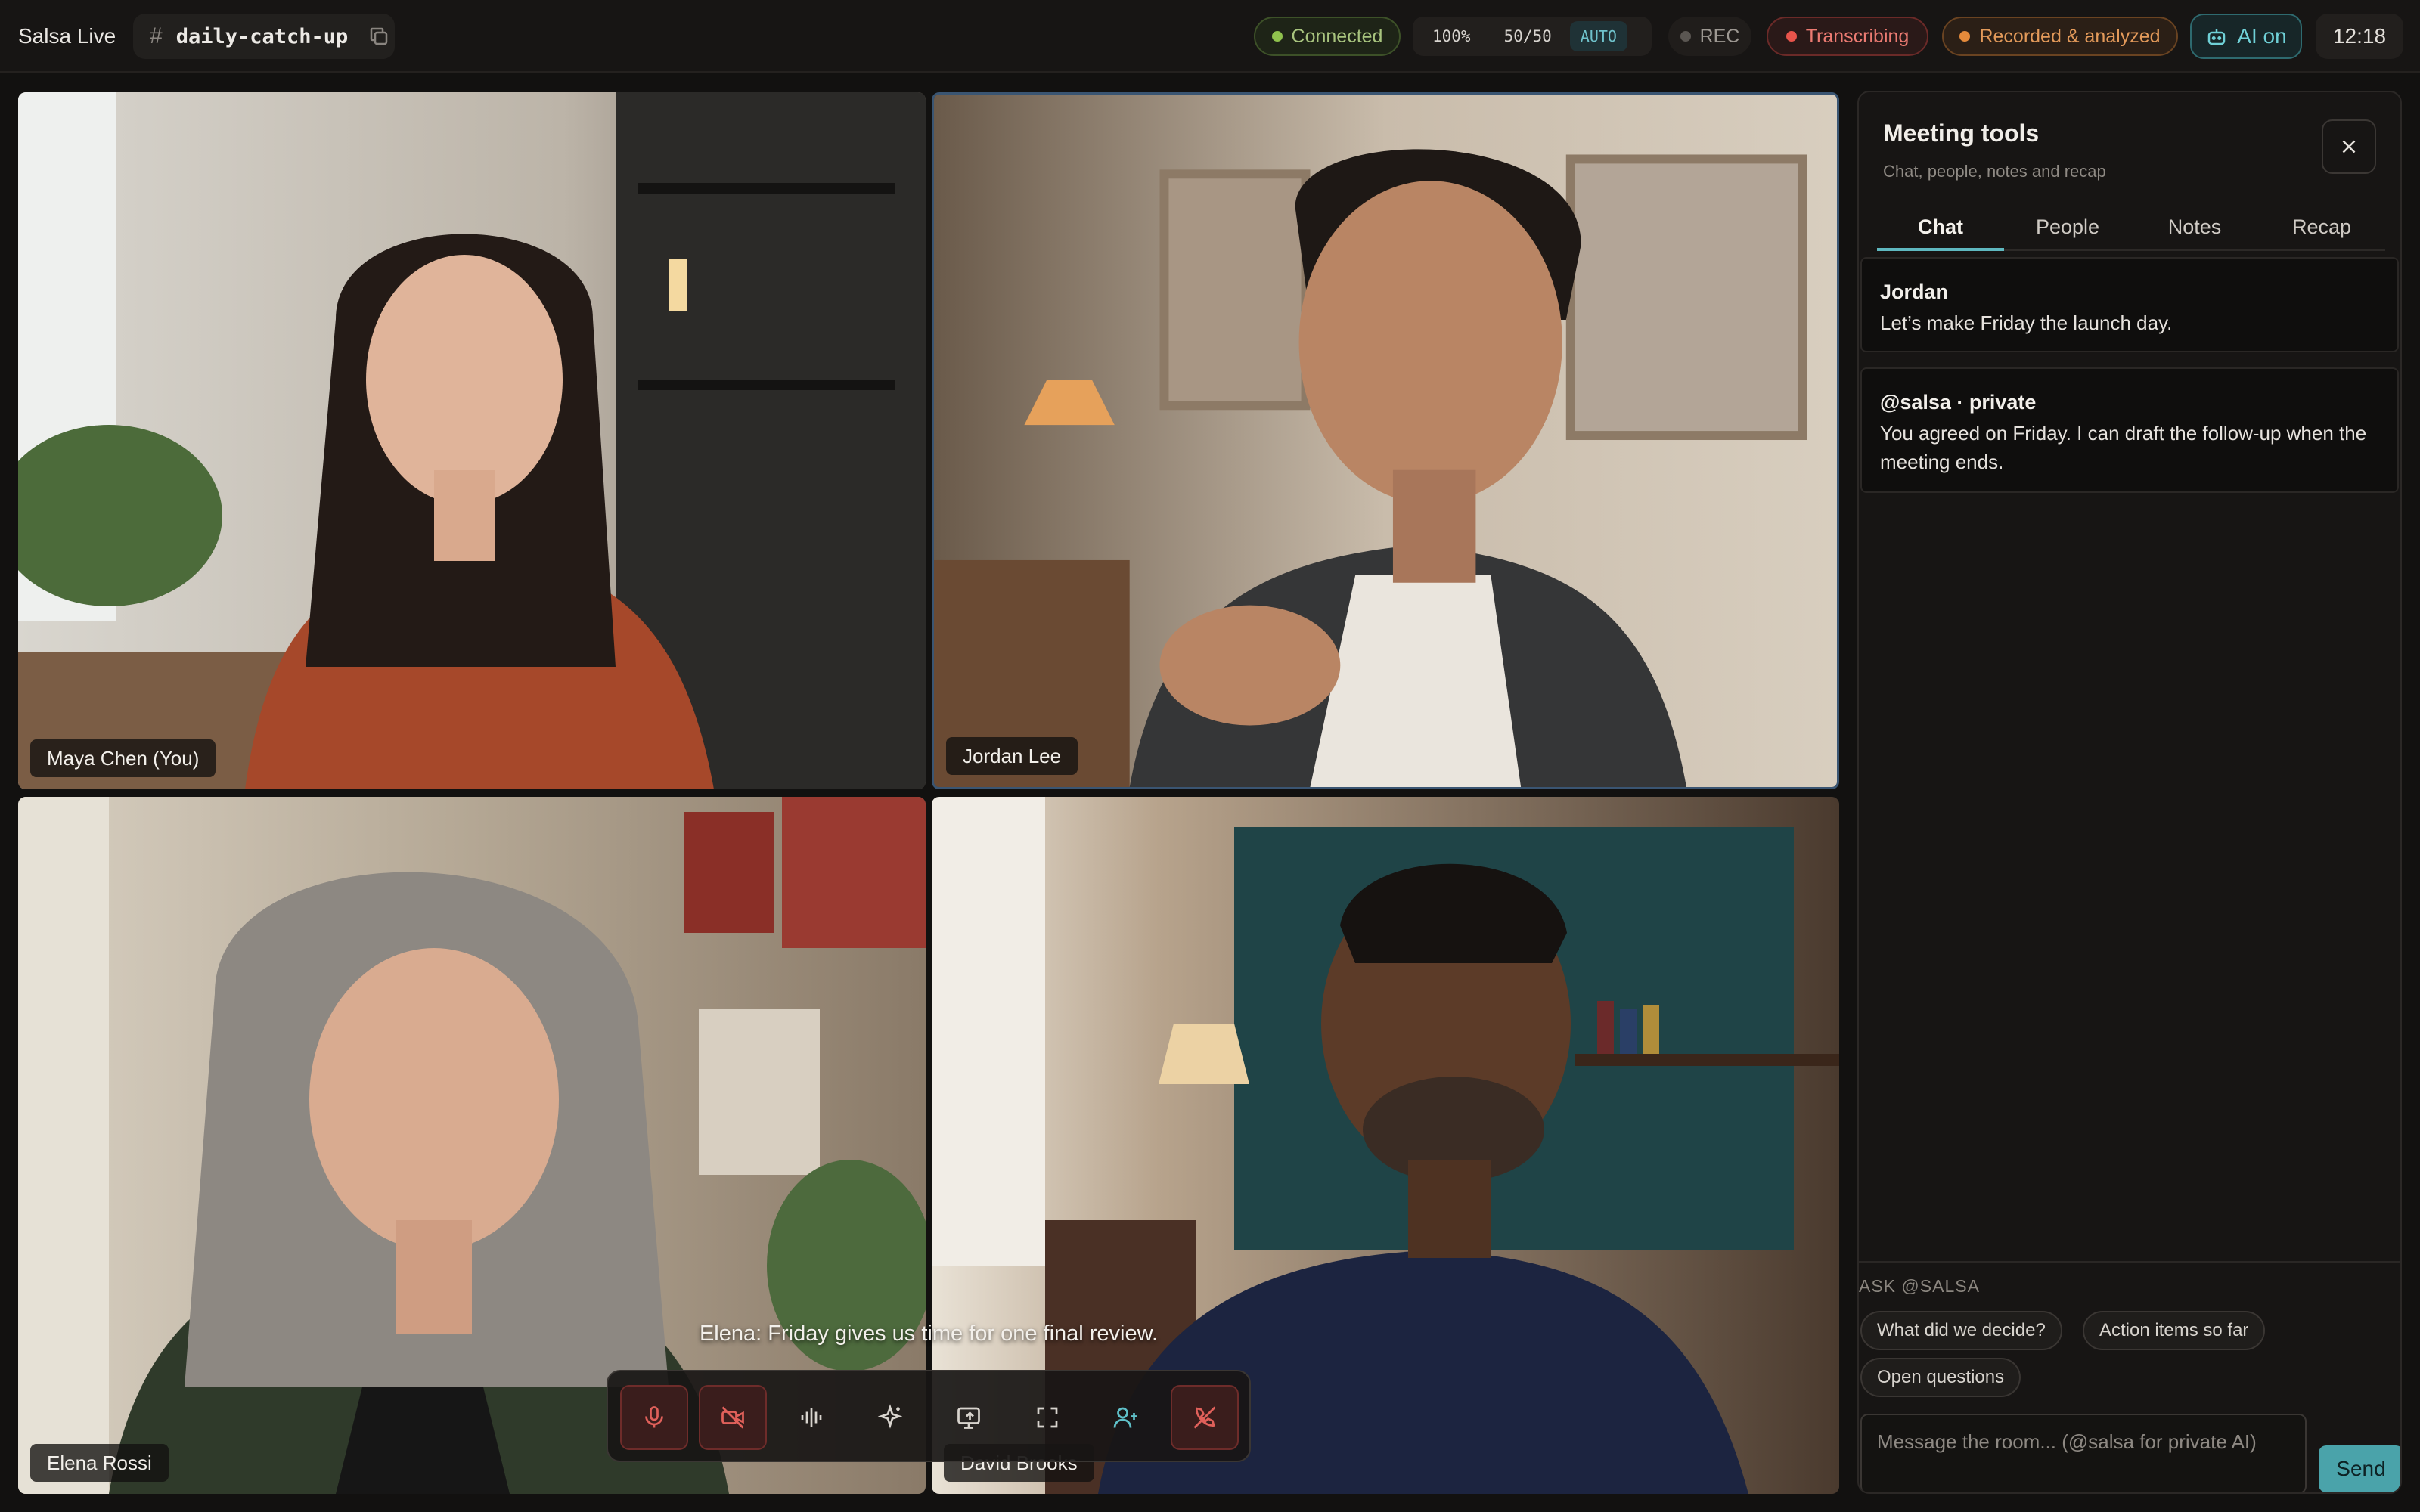 This screenshot has height=1512, width=2420. I want to click on hang-up-icon, so click(1204, 1417).